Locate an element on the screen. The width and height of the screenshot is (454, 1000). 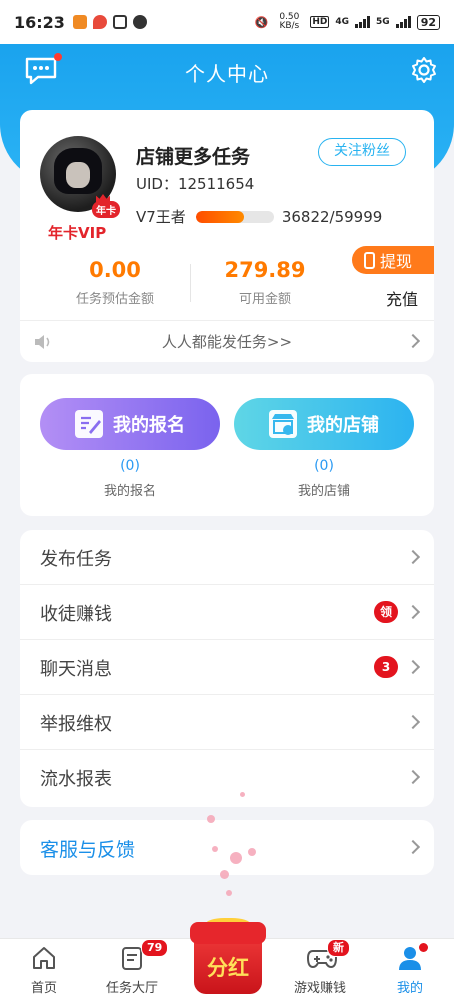
dividend-label: 分红 is located at coordinates (228, 968).